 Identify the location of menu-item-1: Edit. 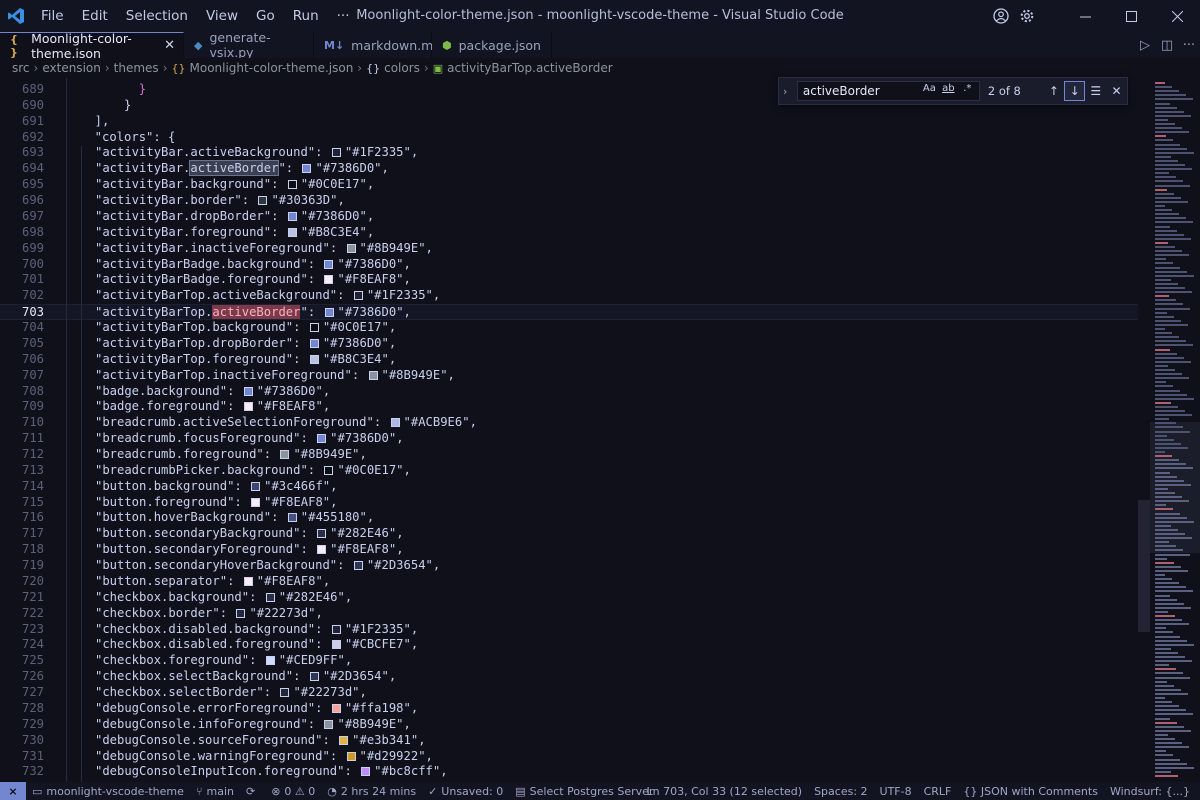
(95, 16).